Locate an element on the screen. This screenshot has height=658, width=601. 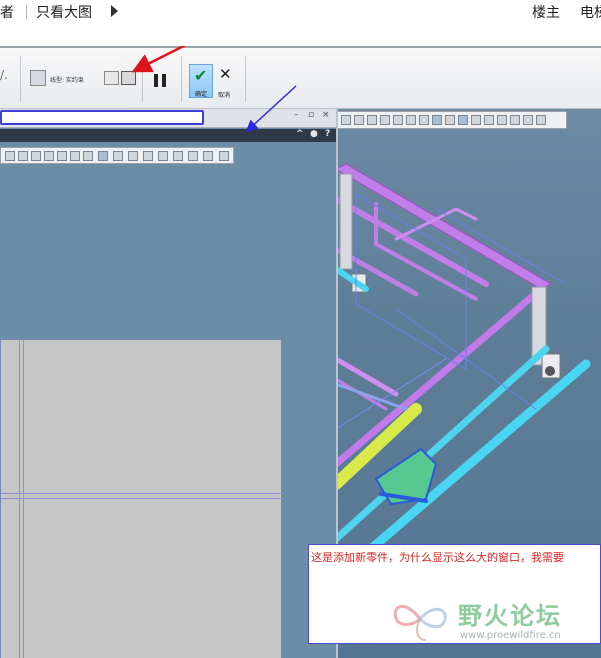
elevator-link-fragment: 电梯 is located at coordinates (590, 12).